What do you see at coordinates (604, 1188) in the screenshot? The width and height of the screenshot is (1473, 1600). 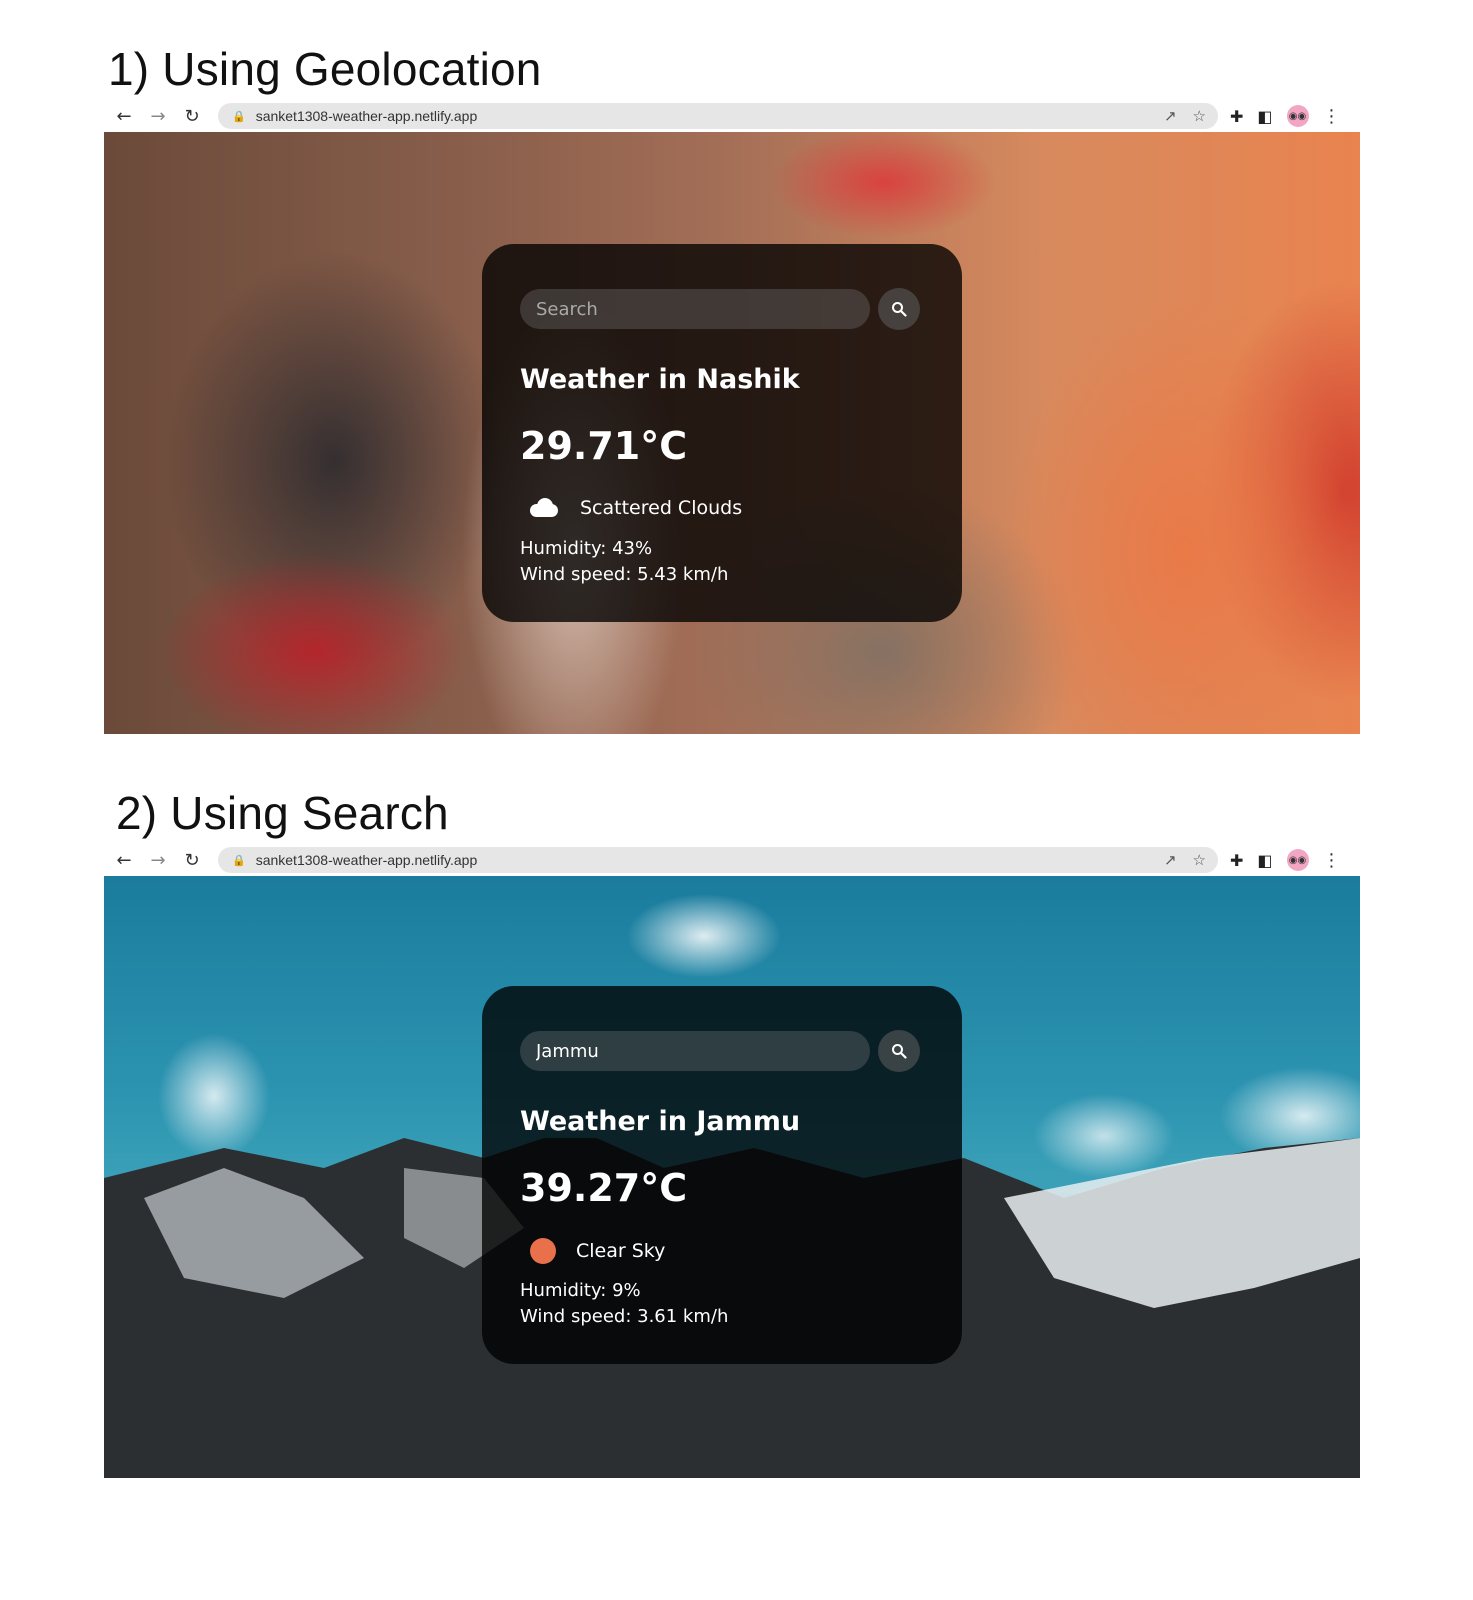 I see `temperature: 39.27°C` at bounding box center [604, 1188].